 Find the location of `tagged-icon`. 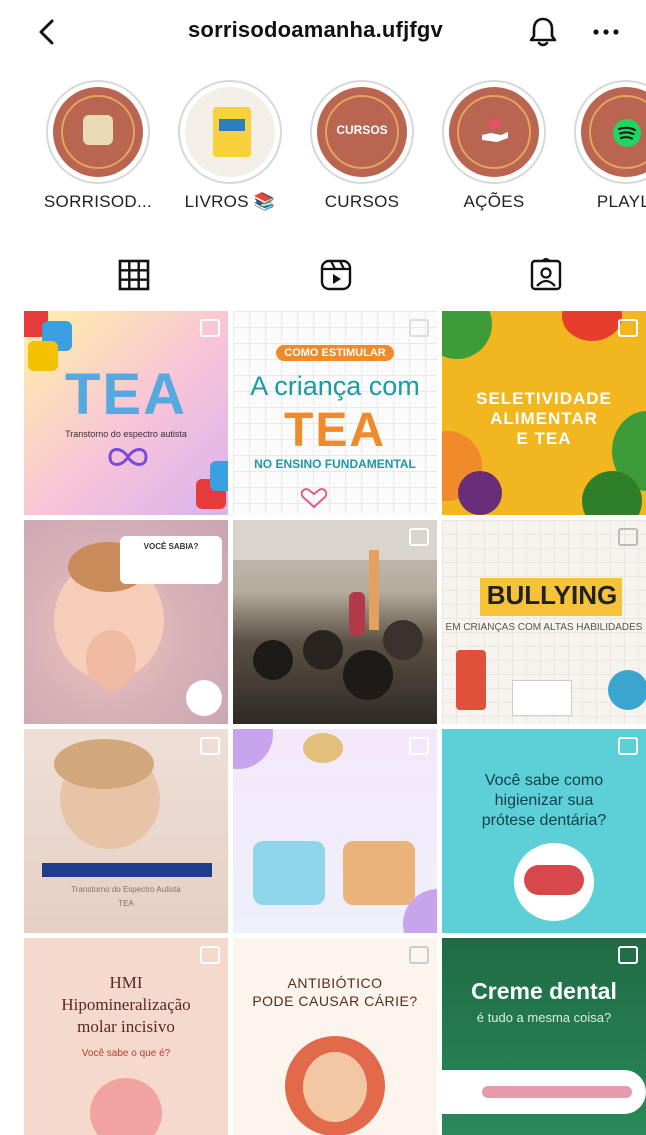

tagged-icon is located at coordinates (546, 276).